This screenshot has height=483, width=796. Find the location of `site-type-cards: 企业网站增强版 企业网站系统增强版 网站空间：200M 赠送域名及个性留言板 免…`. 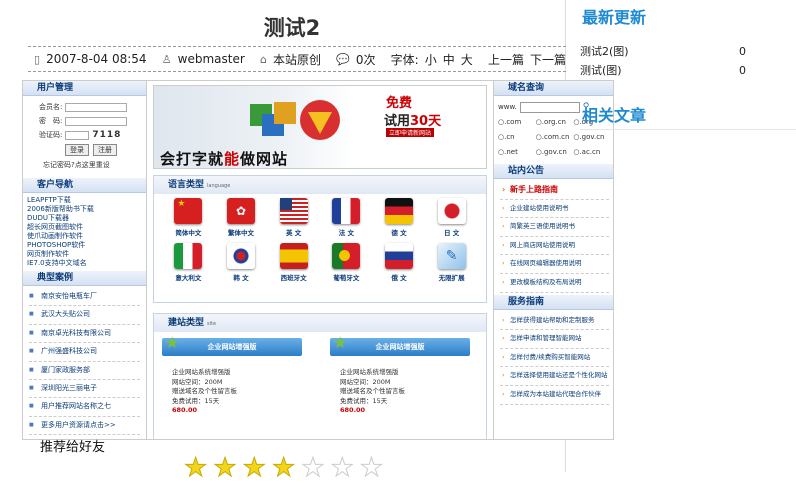

site-type-cards: 企业网站增强版 企业网站系统增强版 网站空间：200M 赠送域名及个性留言板 免… is located at coordinates (320, 377).